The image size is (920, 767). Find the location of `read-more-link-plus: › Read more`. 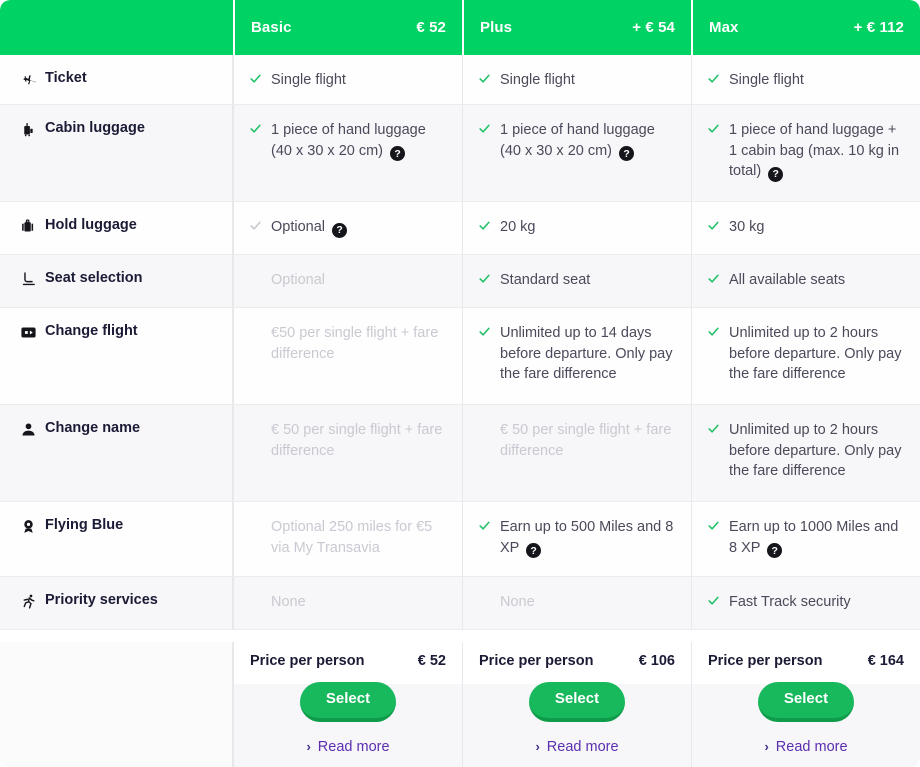

read-more-link-plus: › Read more is located at coordinates (576, 747).